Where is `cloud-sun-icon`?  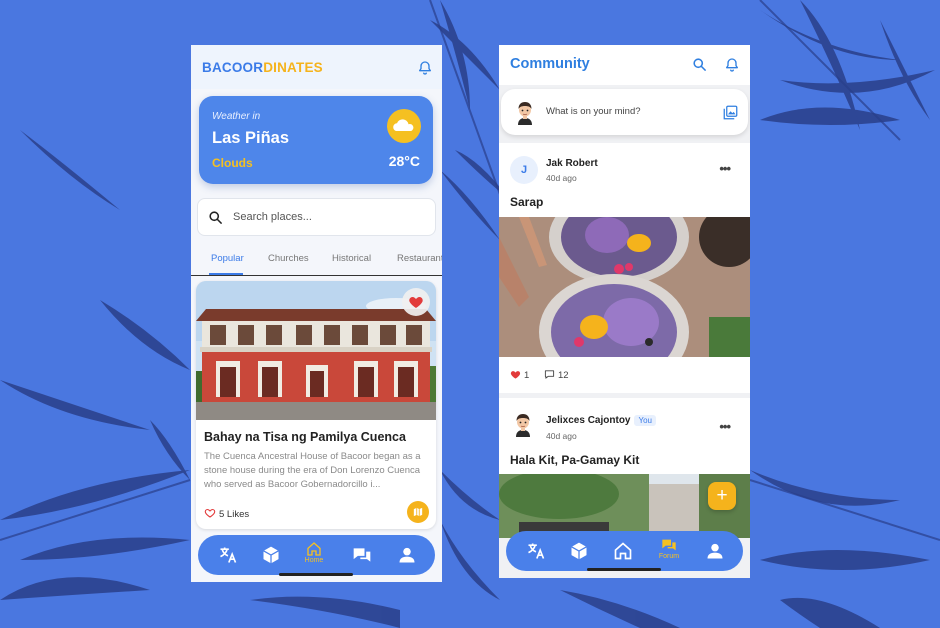
cloud-sun-icon is located at coordinates (404, 126).